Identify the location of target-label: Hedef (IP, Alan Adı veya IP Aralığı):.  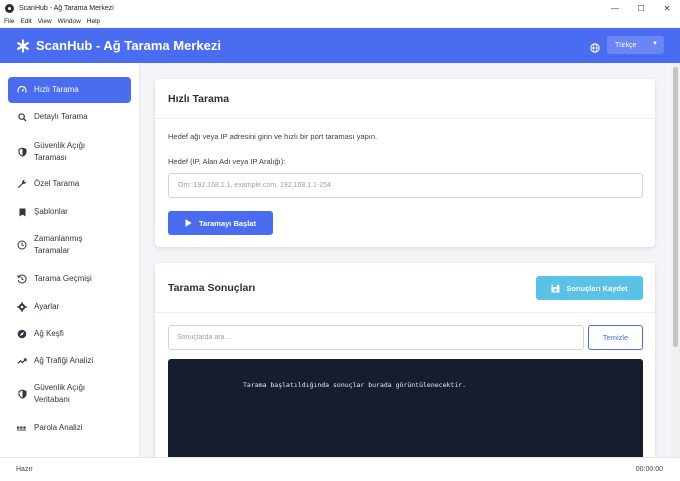
(227, 161).